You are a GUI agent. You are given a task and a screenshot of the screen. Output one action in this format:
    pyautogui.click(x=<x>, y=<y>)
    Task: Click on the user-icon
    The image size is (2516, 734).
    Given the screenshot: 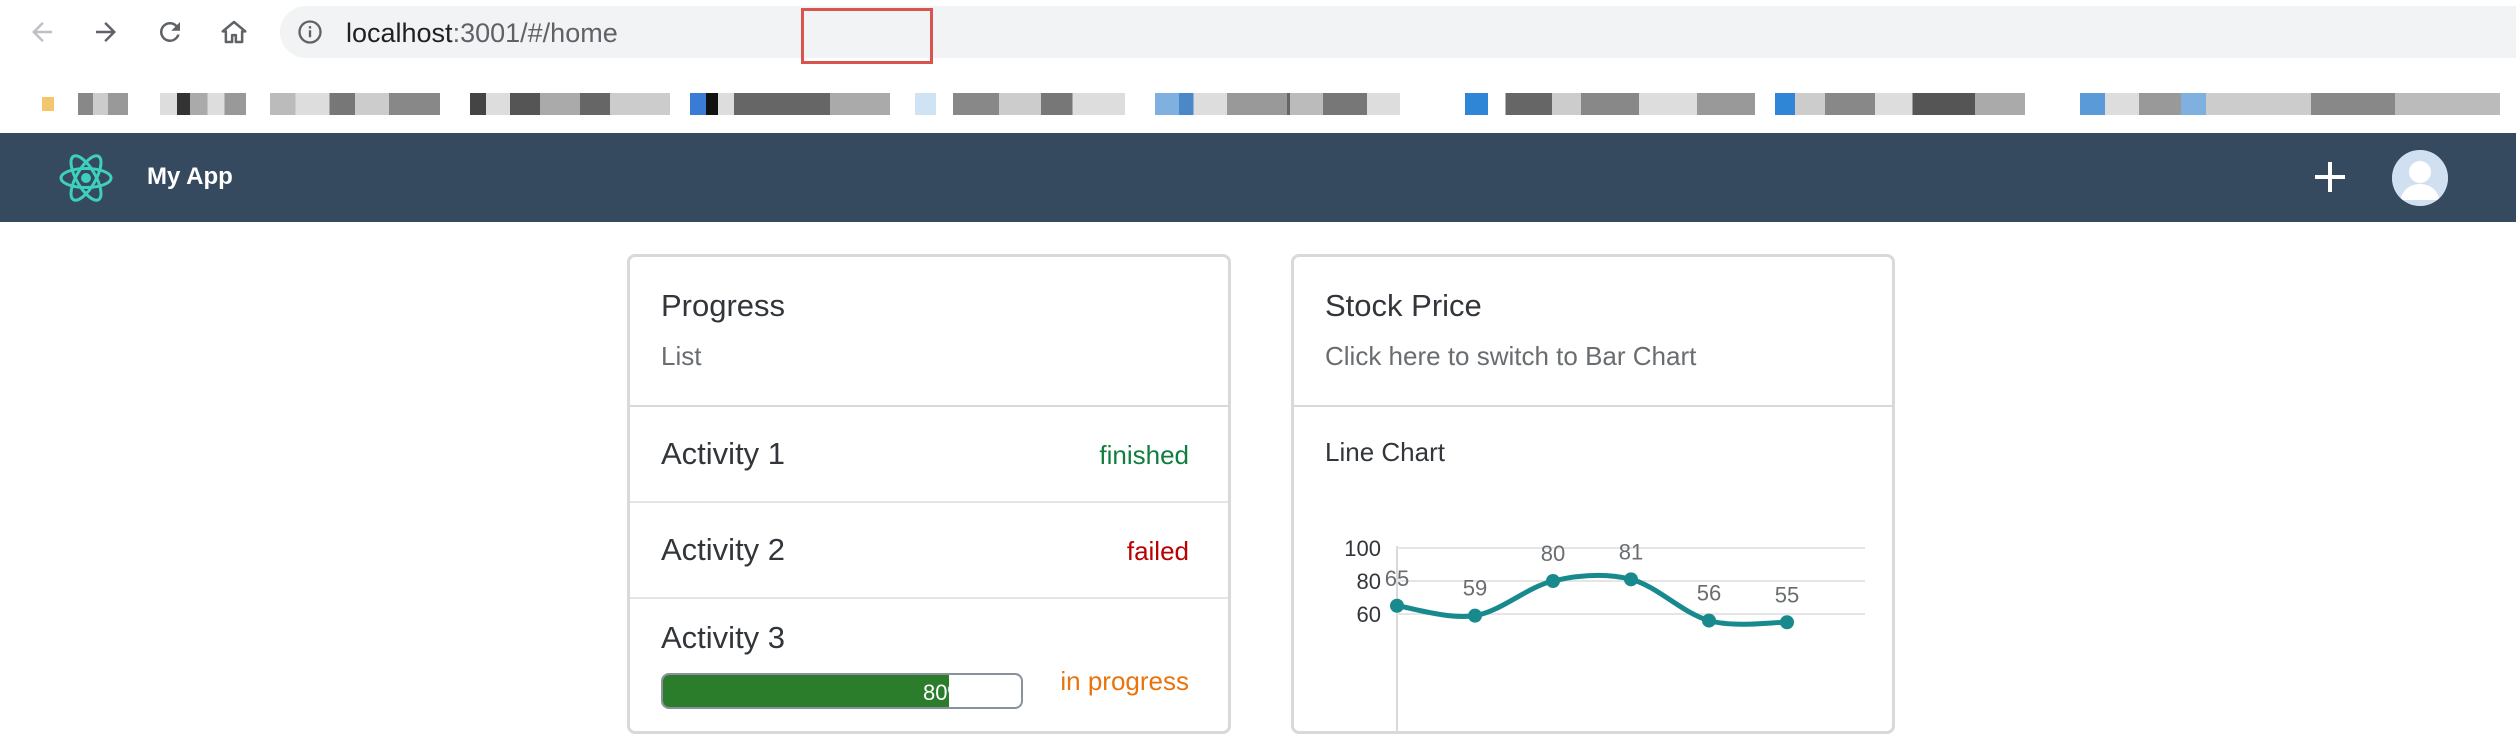 What is the action you would take?
    pyautogui.click(x=2420, y=178)
    